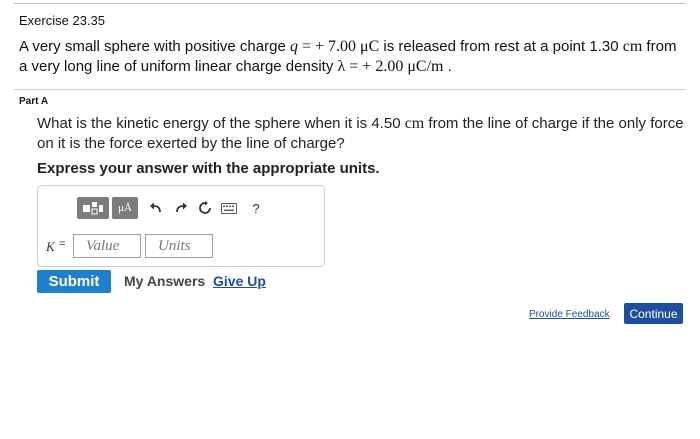 This screenshot has width=700, height=439. Describe the element at coordinates (50, 246) in the screenshot. I see `answer-variable: K` at that location.